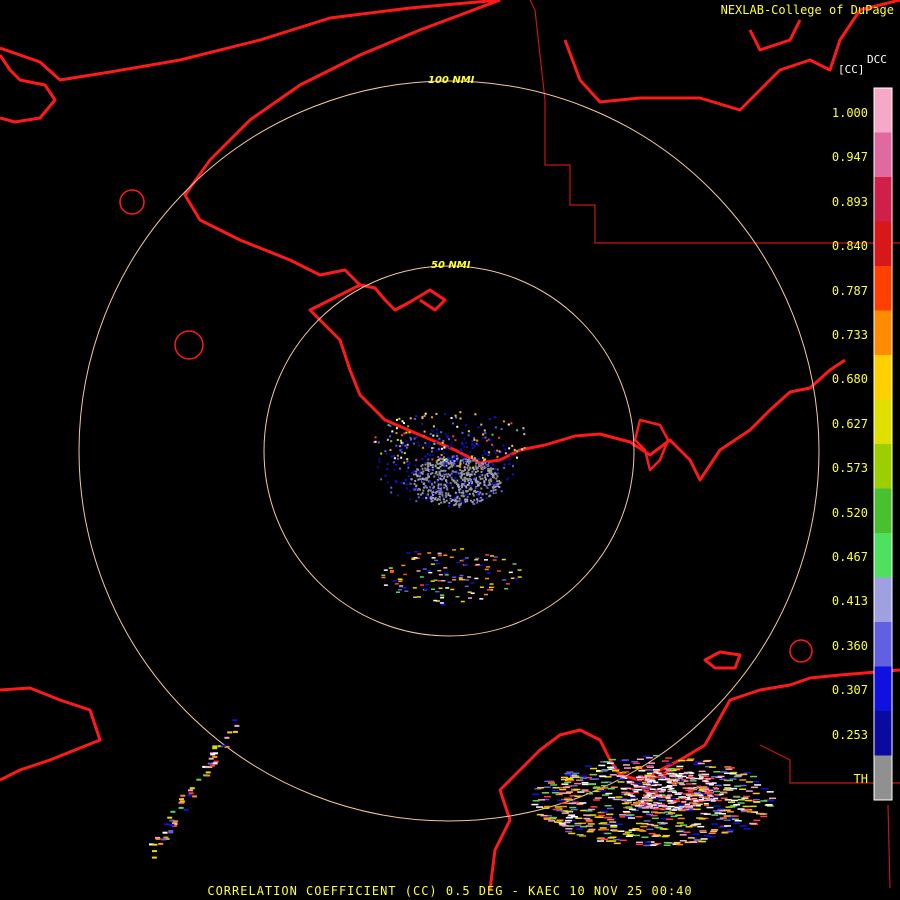  I want to click on legend-label: 0.893, so click(849, 201).